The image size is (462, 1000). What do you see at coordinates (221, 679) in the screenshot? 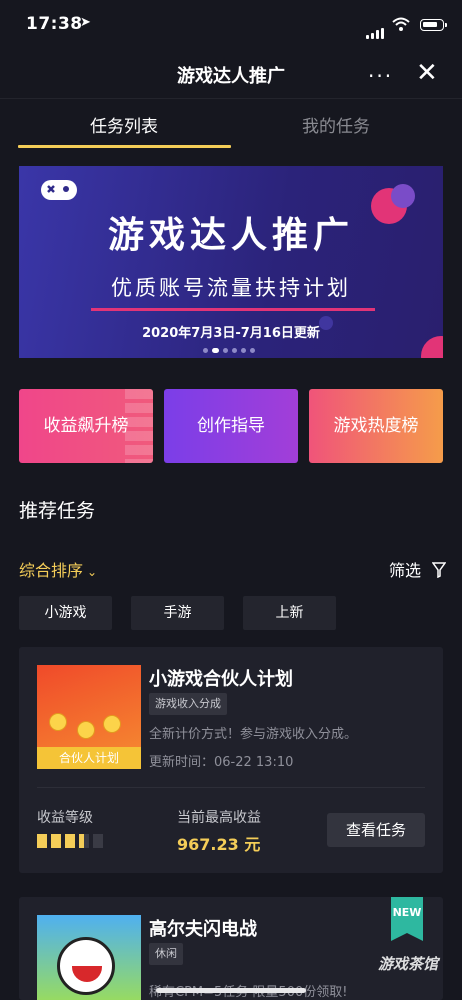
I see `task-title: 小游戏合伙人计划` at bounding box center [221, 679].